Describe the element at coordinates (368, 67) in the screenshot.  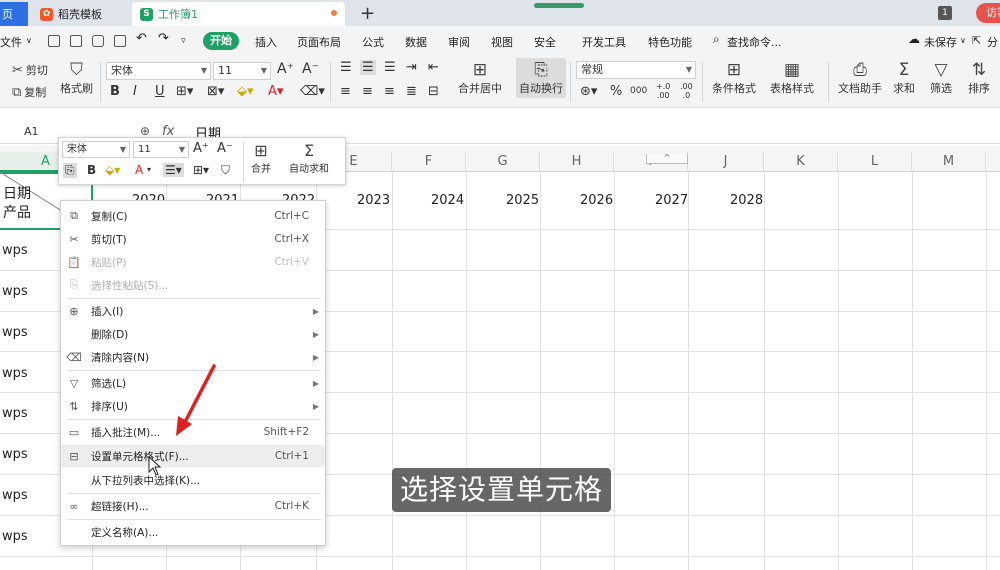
I see `align-middle-icon: ☰` at that location.